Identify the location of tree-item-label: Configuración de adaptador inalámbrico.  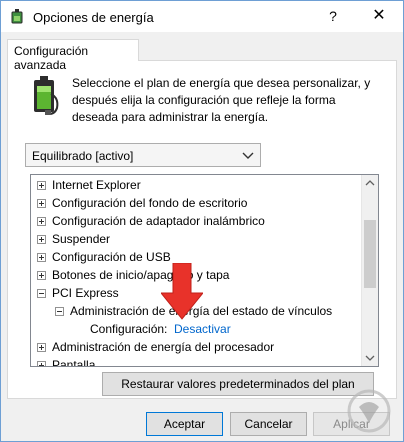
(158, 221).